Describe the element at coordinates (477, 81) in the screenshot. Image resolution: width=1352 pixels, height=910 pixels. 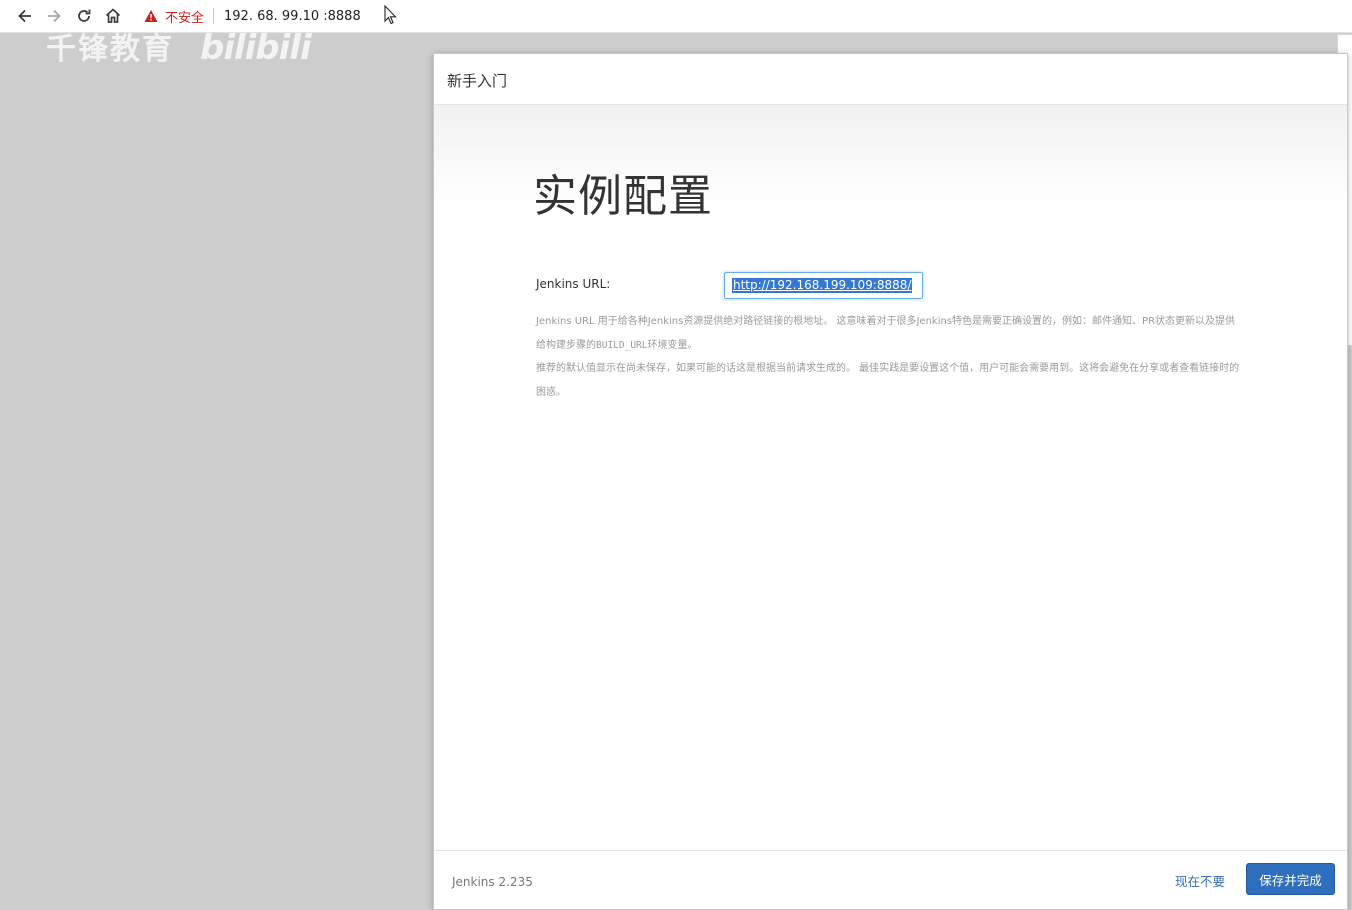
I see `dialog-title: 新手入门` at that location.